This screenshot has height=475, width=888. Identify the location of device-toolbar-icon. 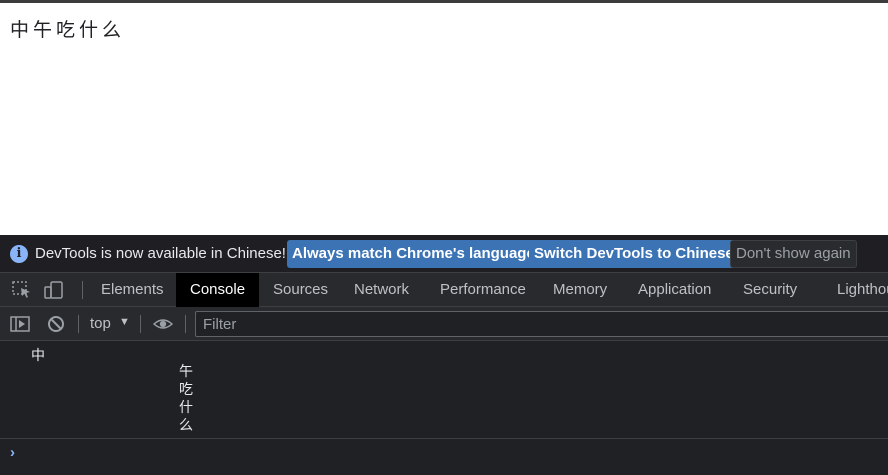
(54, 290).